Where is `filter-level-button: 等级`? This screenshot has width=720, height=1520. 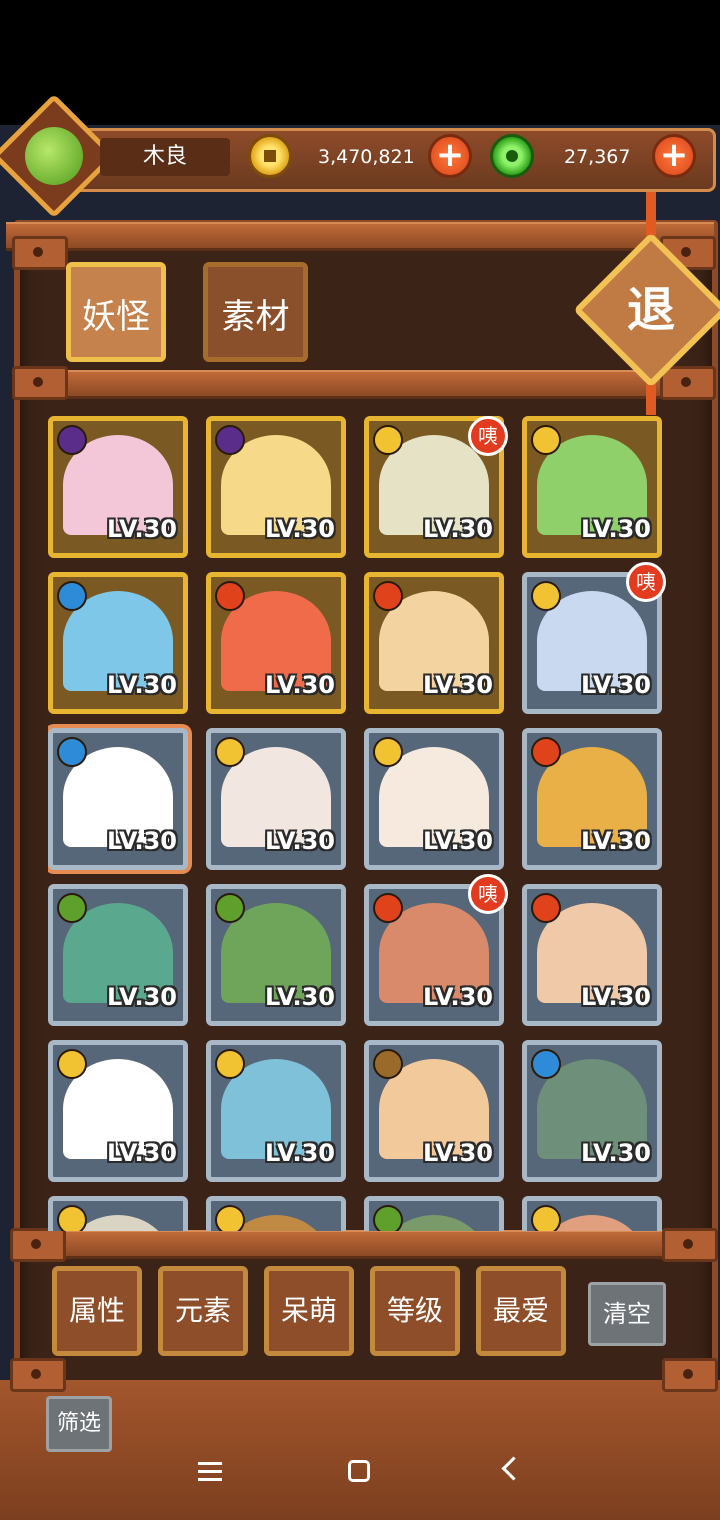
filter-level-button: 等级 is located at coordinates (415, 1311).